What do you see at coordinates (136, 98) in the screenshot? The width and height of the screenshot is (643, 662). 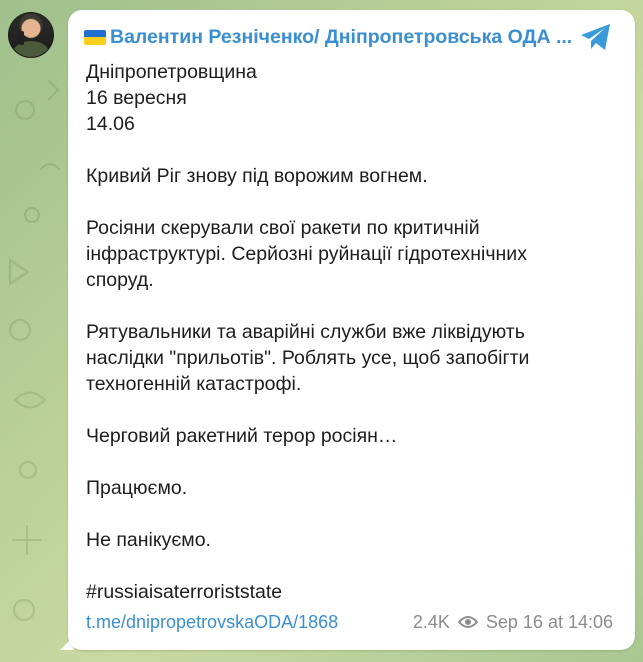 I see `message-line: 16 вересня` at bounding box center [136, 98].